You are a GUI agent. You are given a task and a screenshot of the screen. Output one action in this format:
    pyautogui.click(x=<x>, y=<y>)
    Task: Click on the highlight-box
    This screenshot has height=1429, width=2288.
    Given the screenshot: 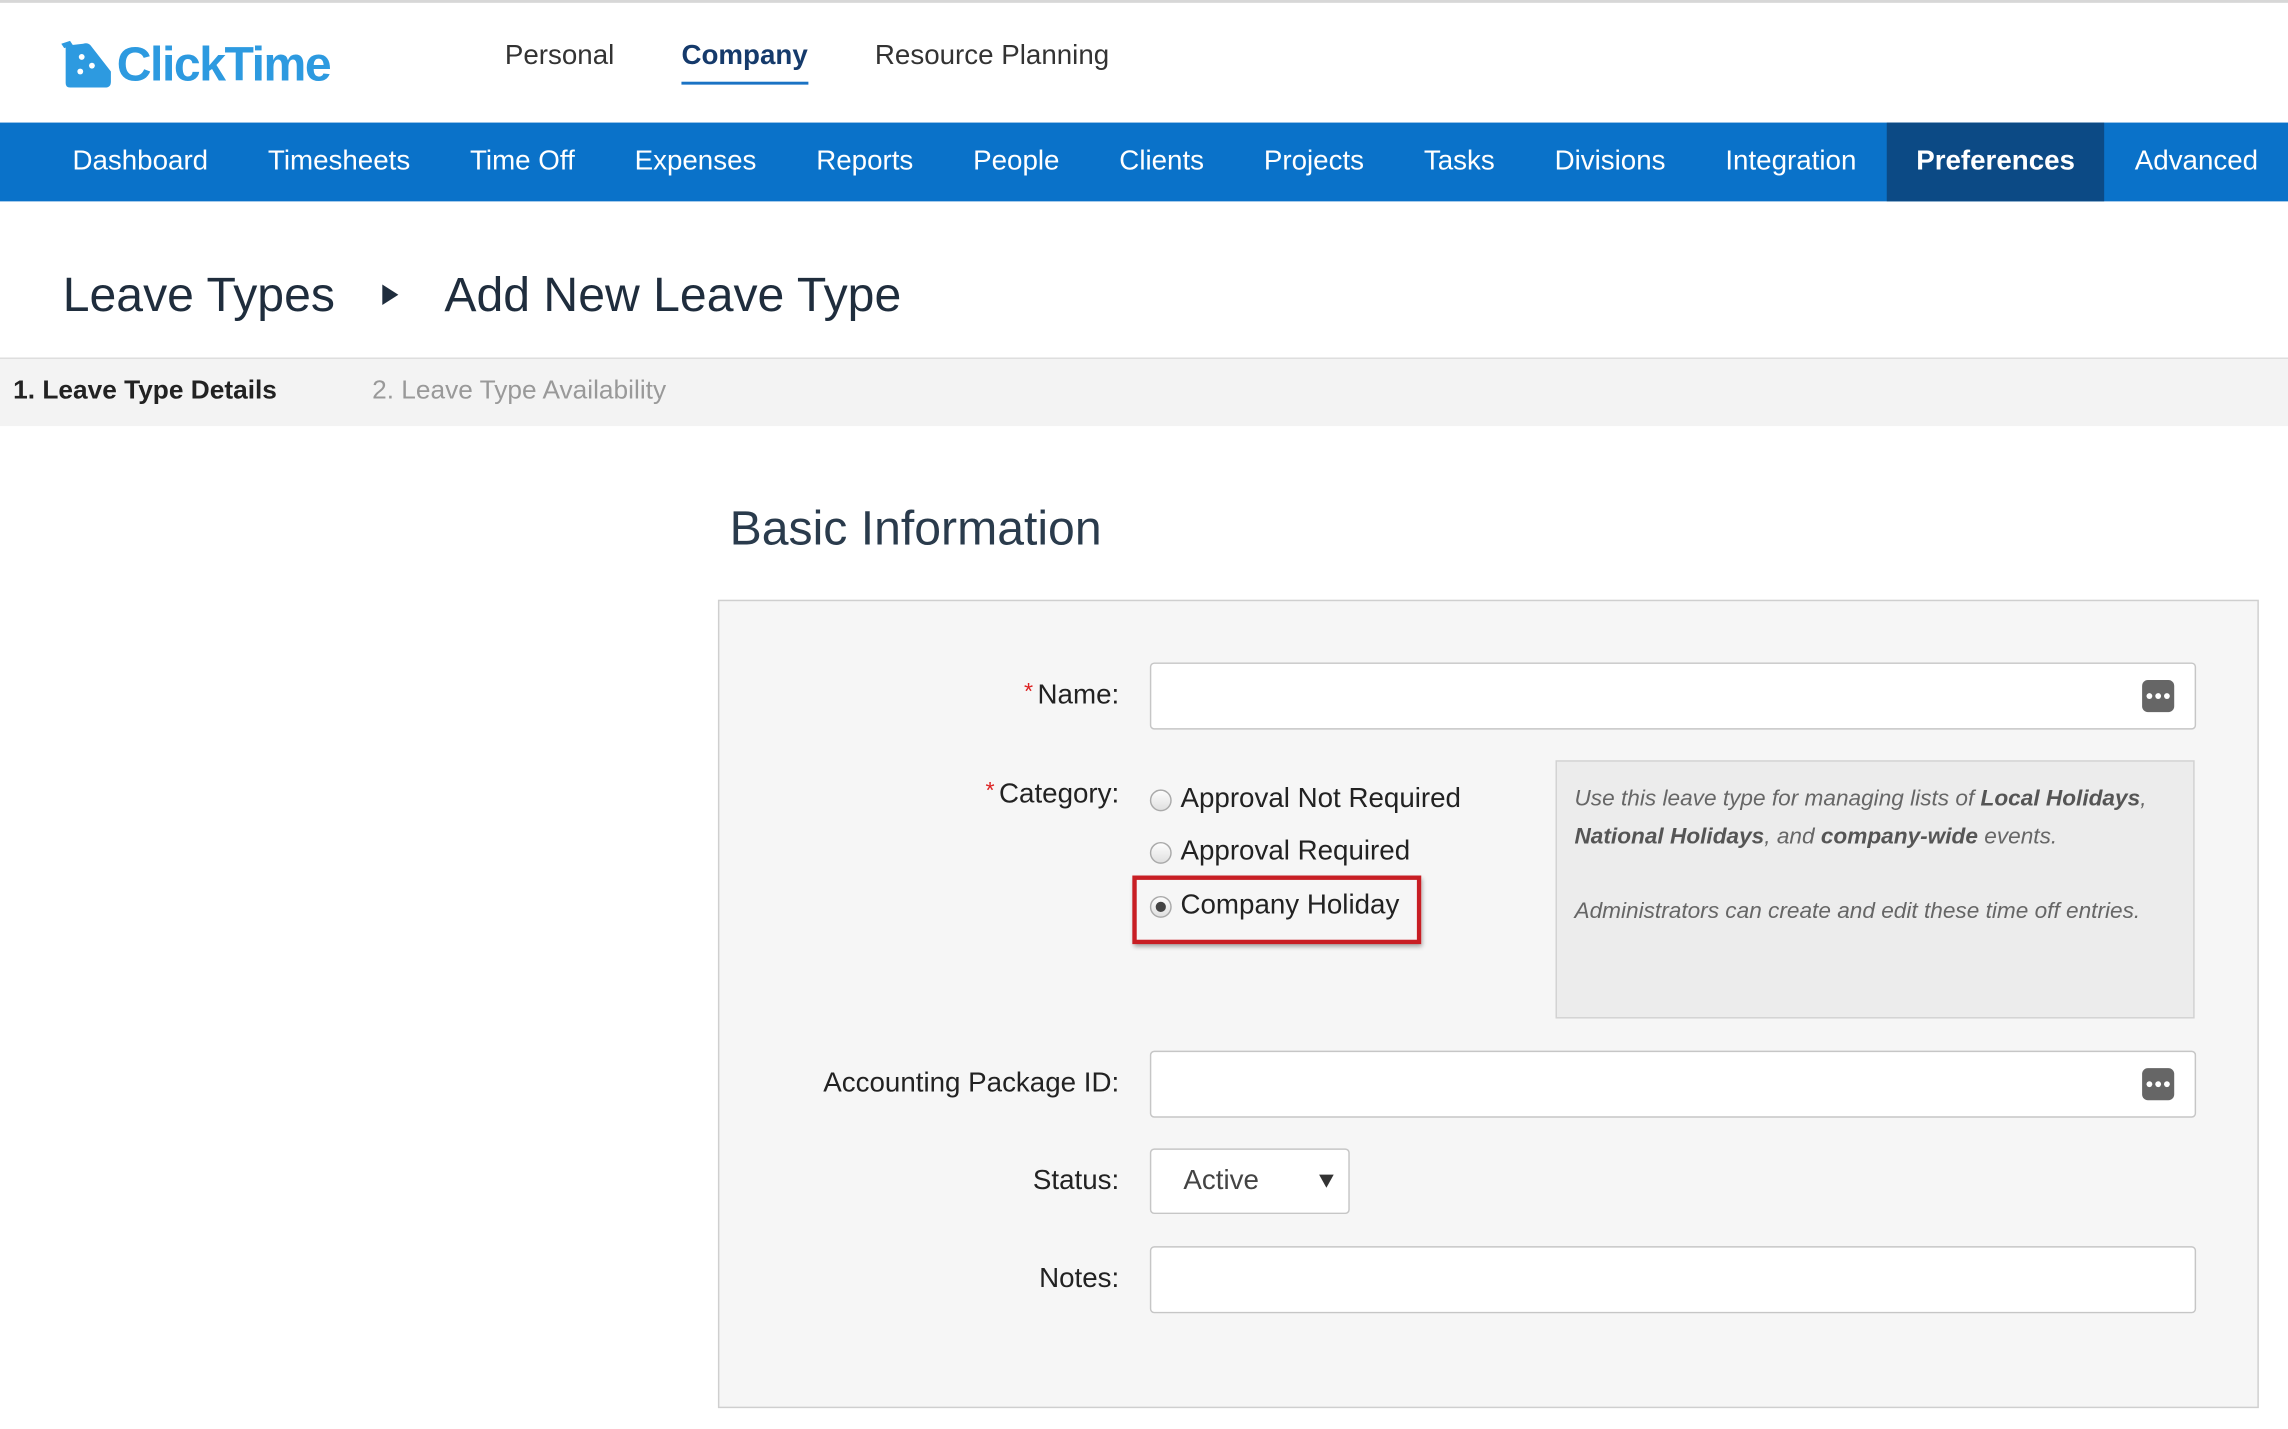 What is the action you would take?
    pyautogui.click(x=1277, y=910)
    